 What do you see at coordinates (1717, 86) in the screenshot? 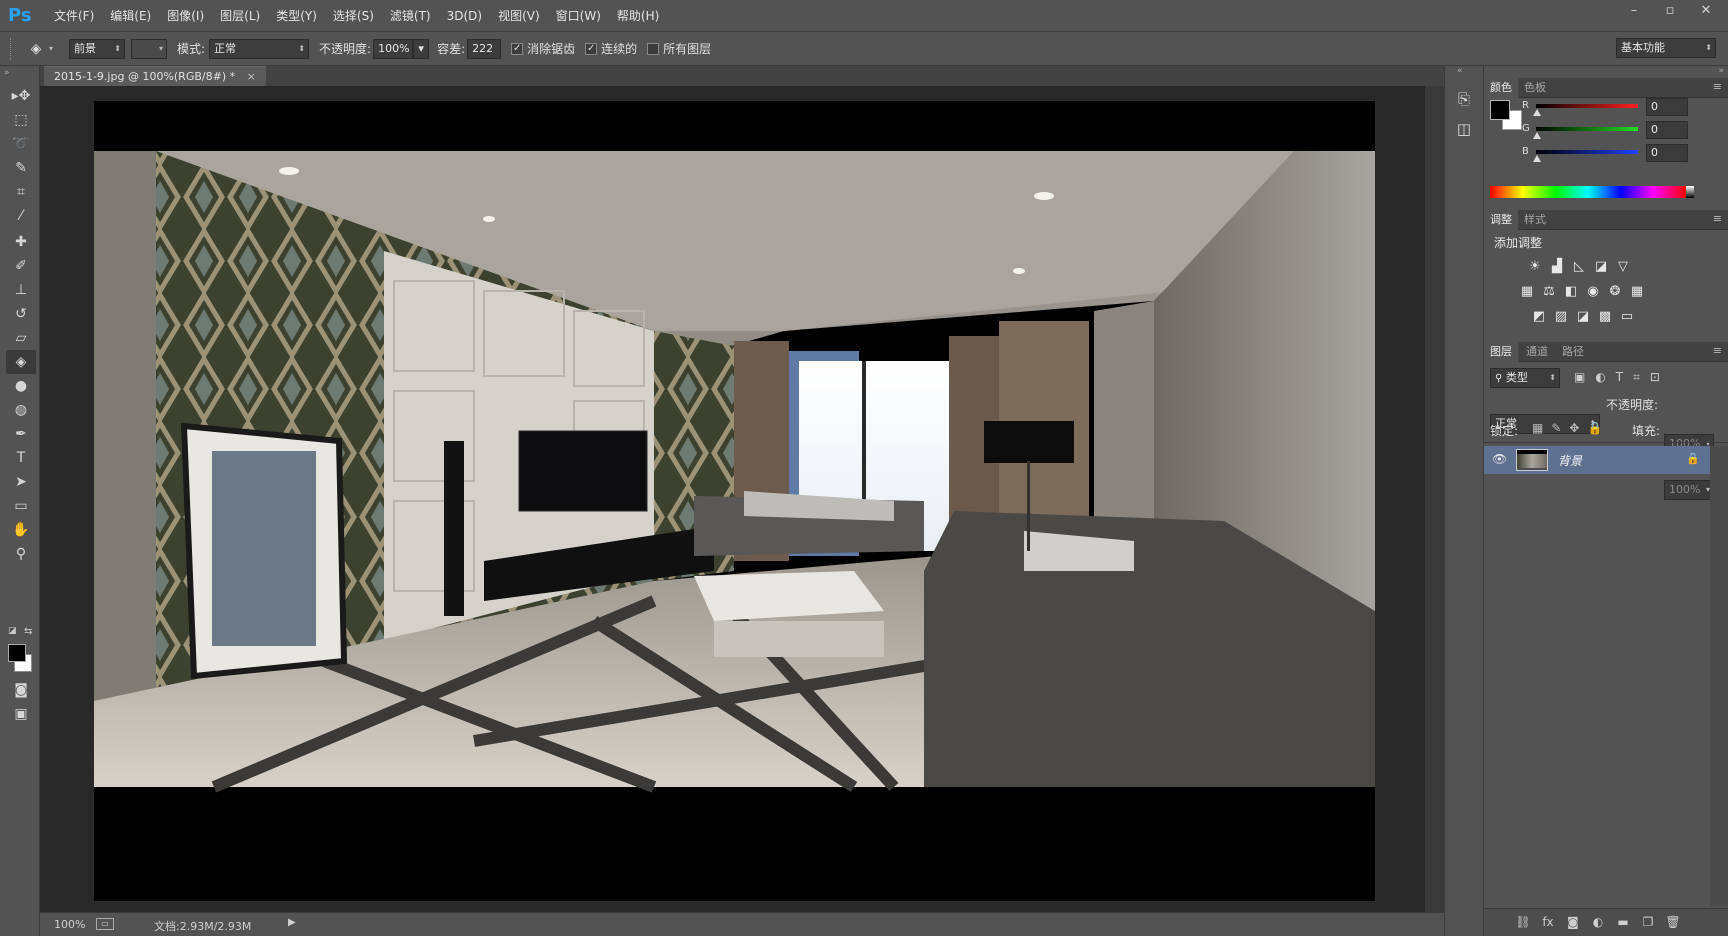
I see `color-panel-menu-icon: ≡` at bounding box center [1717, 86].